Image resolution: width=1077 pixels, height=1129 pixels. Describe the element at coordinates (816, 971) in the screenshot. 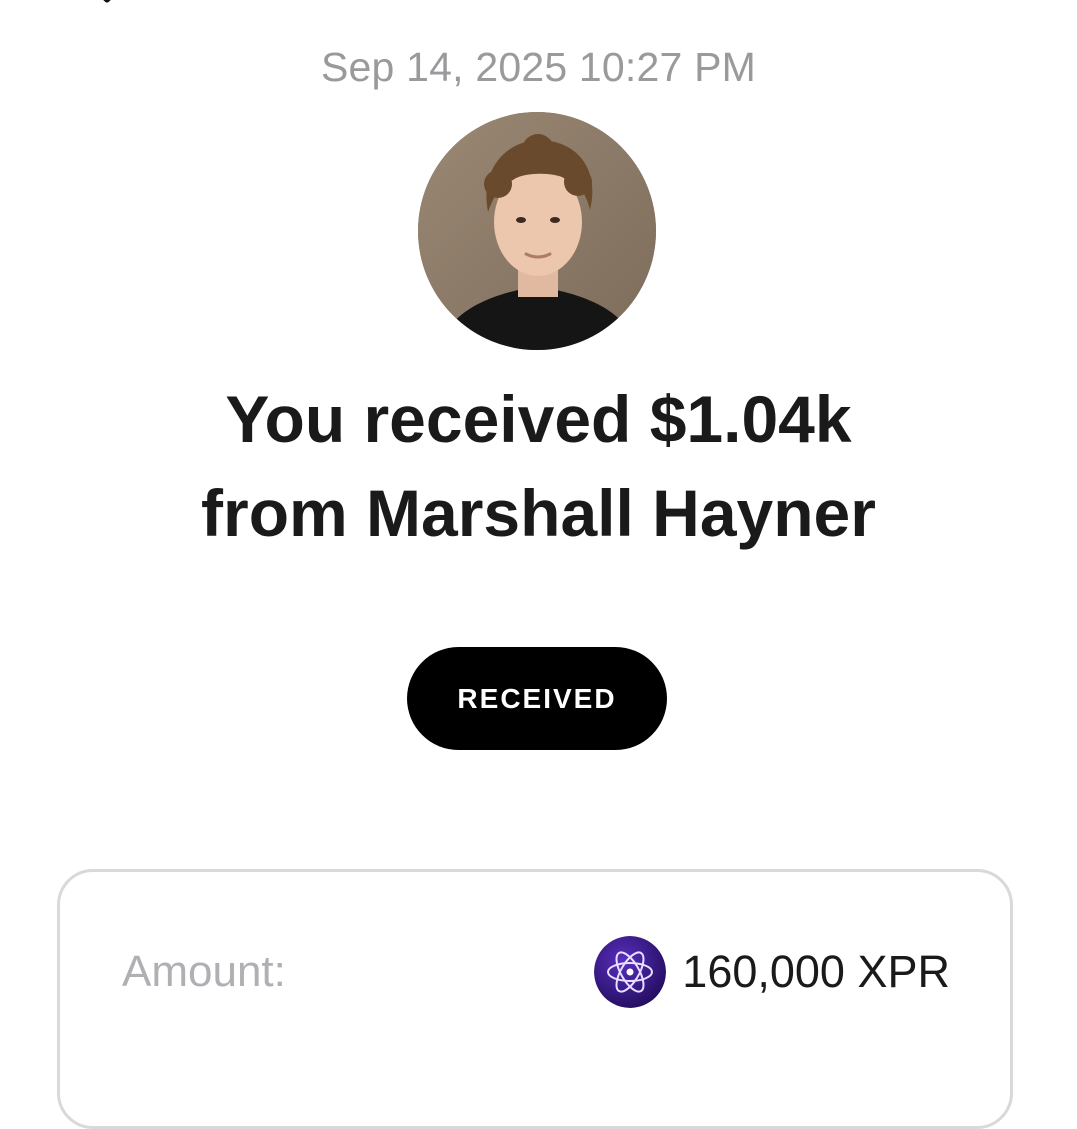

I see `amount-value: 160,000 XPR` at that location.